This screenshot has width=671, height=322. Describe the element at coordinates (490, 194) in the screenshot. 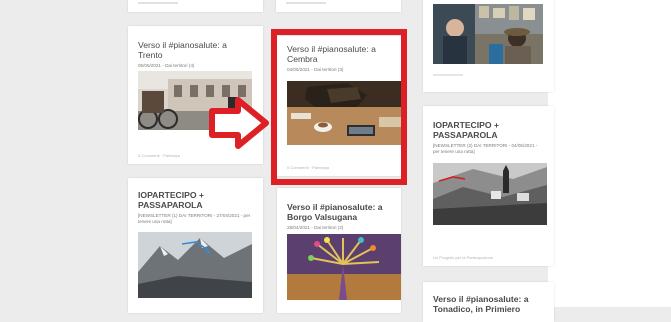

I see `card-image-valley` at that location.